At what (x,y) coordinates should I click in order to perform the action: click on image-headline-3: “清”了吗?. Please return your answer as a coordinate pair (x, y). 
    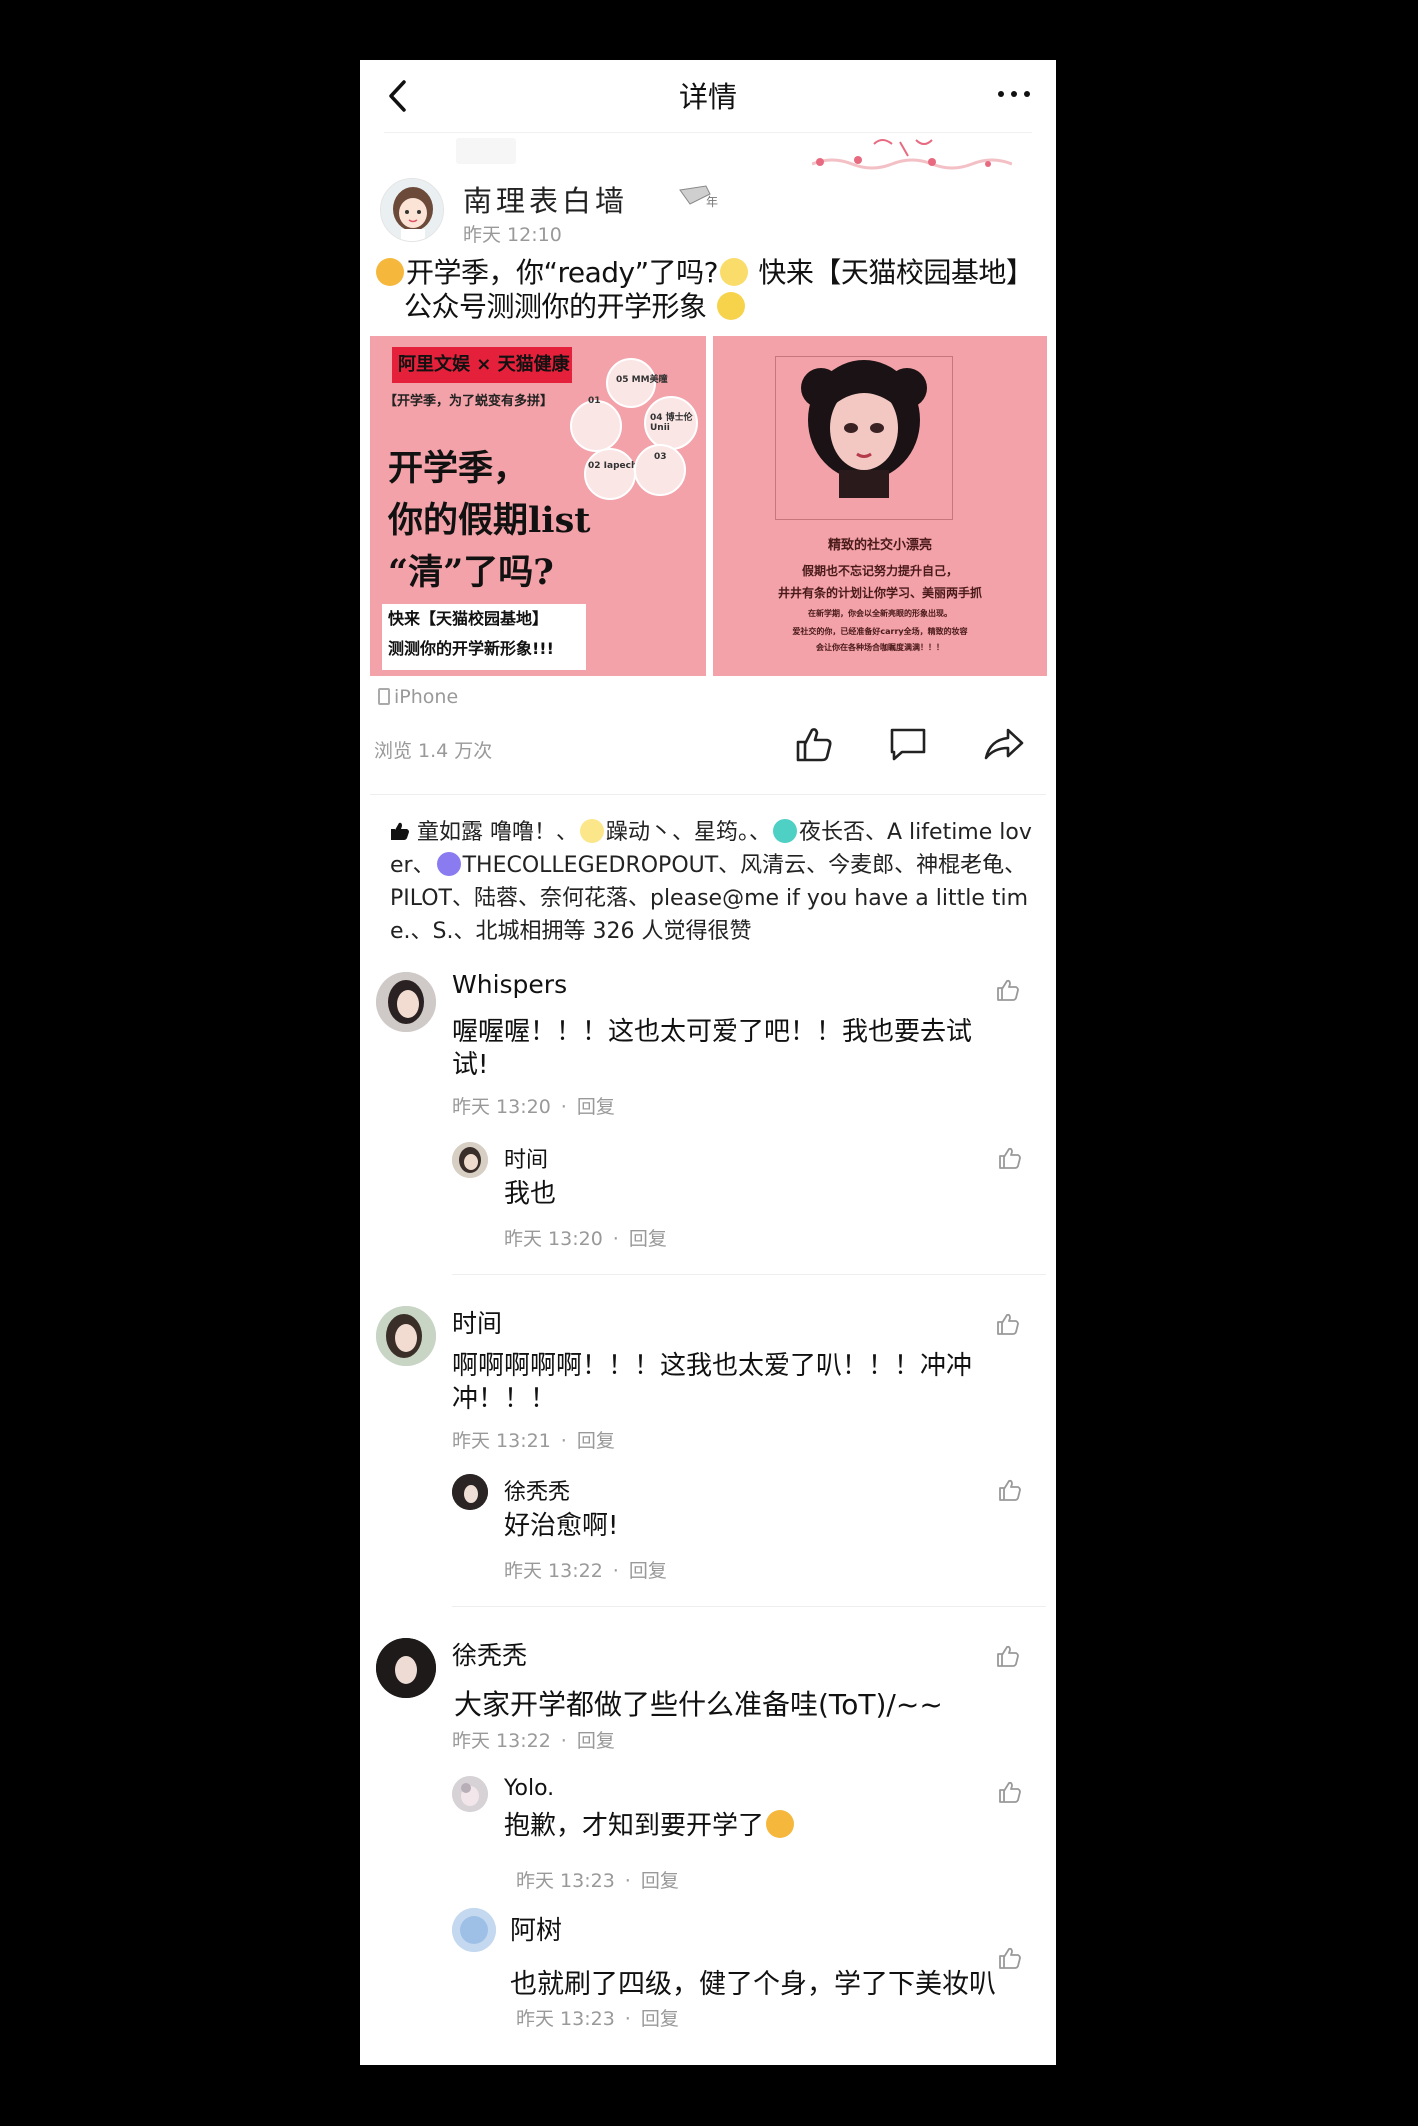
    Looking at the image, I should click on (471, 572).